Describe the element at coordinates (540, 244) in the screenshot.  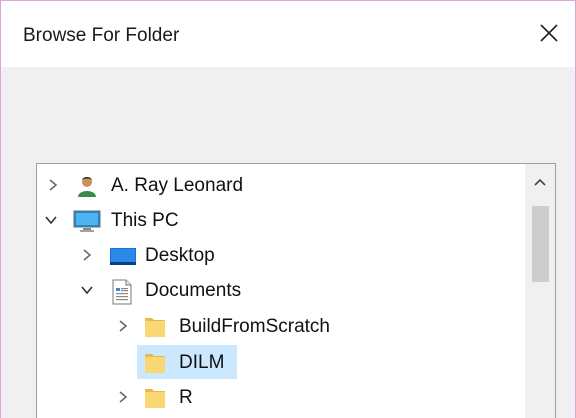
I see `scrollbar-thumb` at that location.